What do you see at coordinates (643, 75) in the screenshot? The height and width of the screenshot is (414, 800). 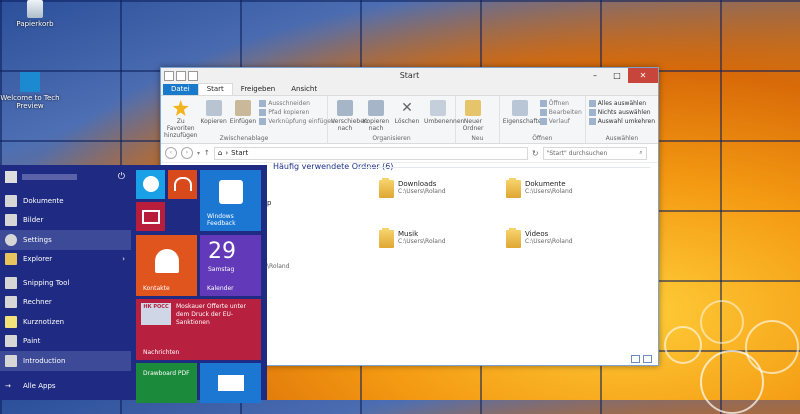 I see `close-button: ✕` at bounding box center [643, 75].